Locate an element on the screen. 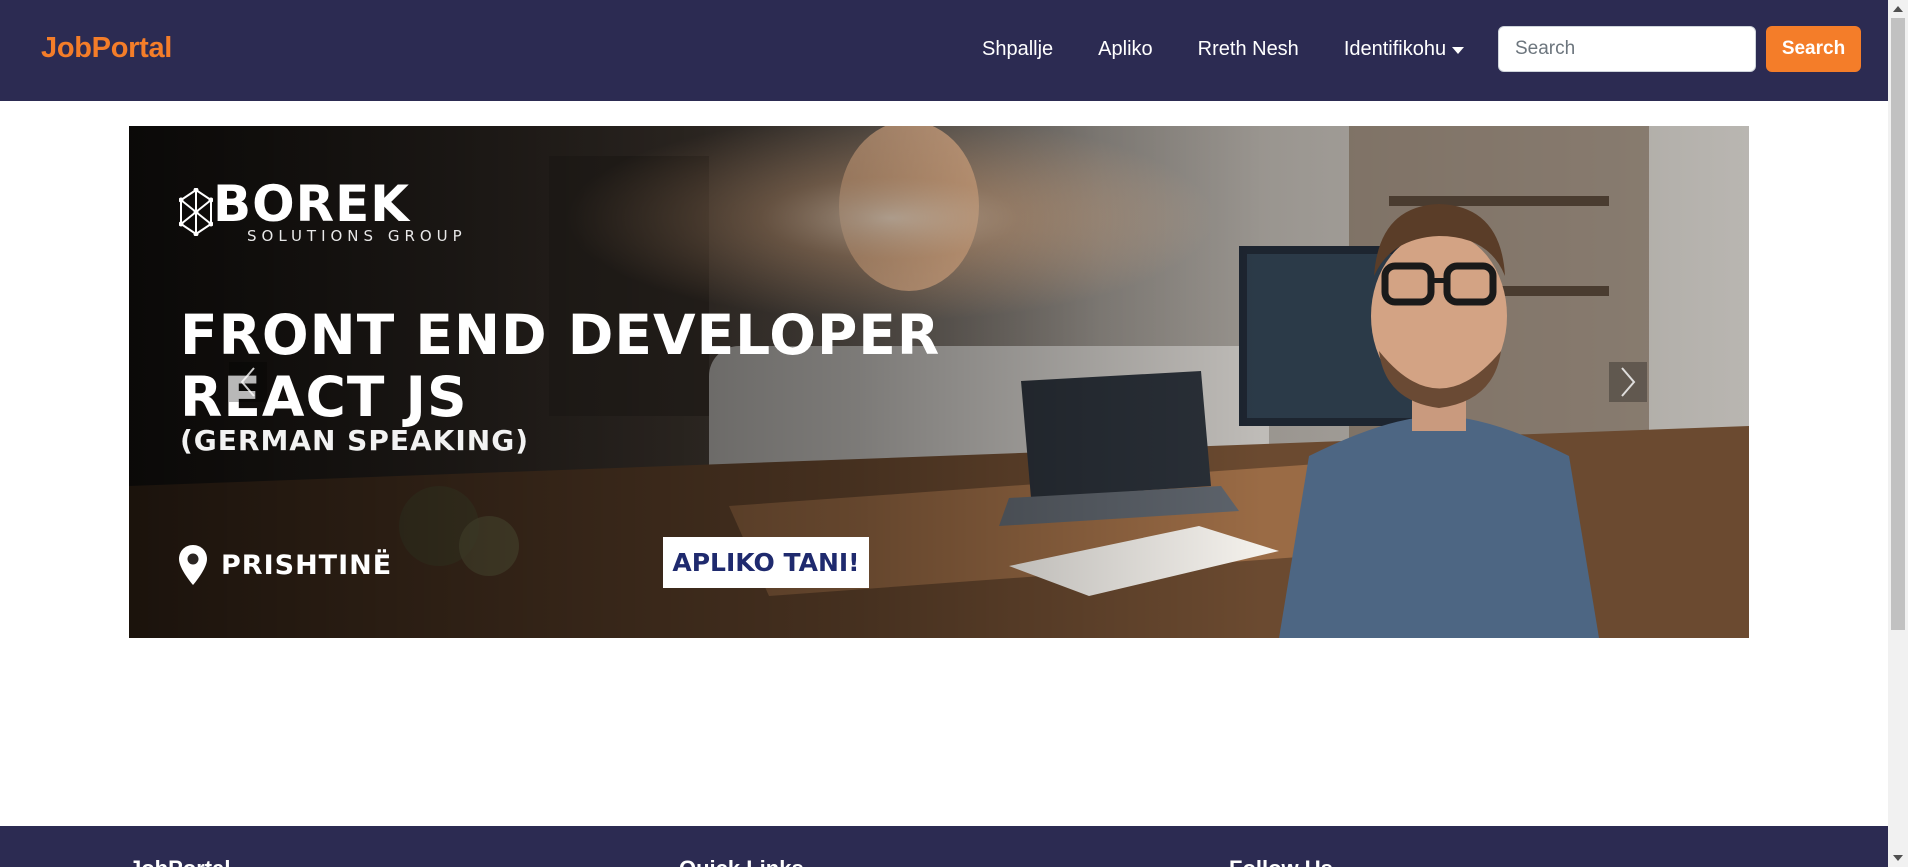 This screenshot has width=1908, height=867. carousel-next-button is located at coordinates (1628, 382).